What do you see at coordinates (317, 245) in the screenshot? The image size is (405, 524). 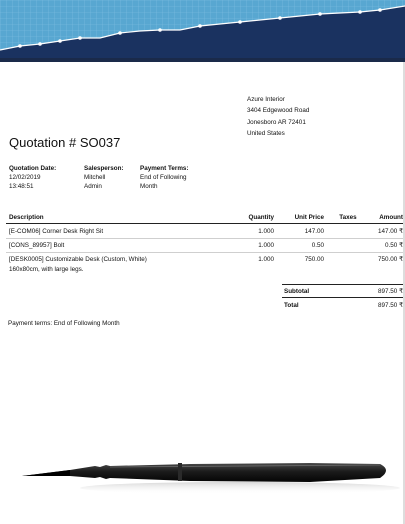 I see `row-unit-price: 0.50` at bounding box center [317, 245].